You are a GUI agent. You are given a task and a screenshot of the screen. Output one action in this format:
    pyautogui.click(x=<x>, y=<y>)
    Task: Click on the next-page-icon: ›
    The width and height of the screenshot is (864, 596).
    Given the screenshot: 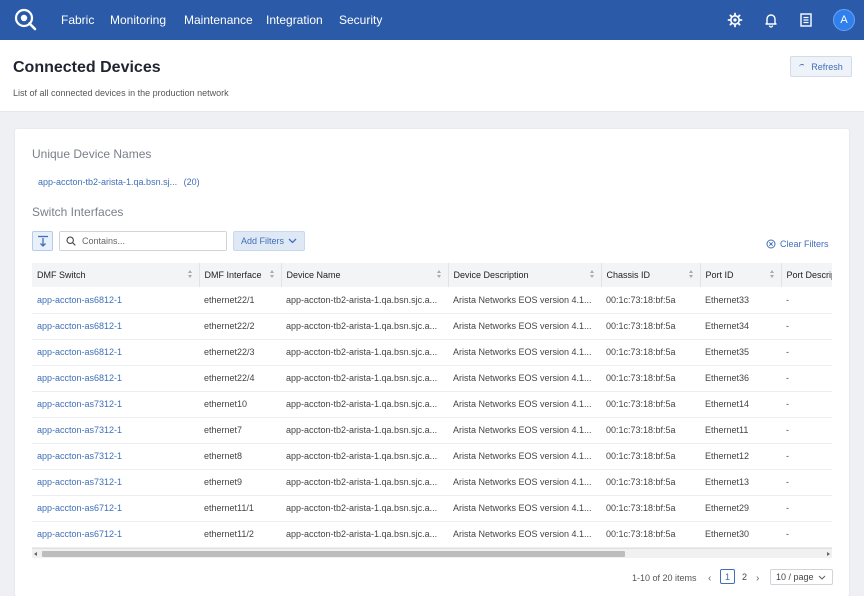 What is the action you would take?
    pyautogui.click(x=757, y=578)
    